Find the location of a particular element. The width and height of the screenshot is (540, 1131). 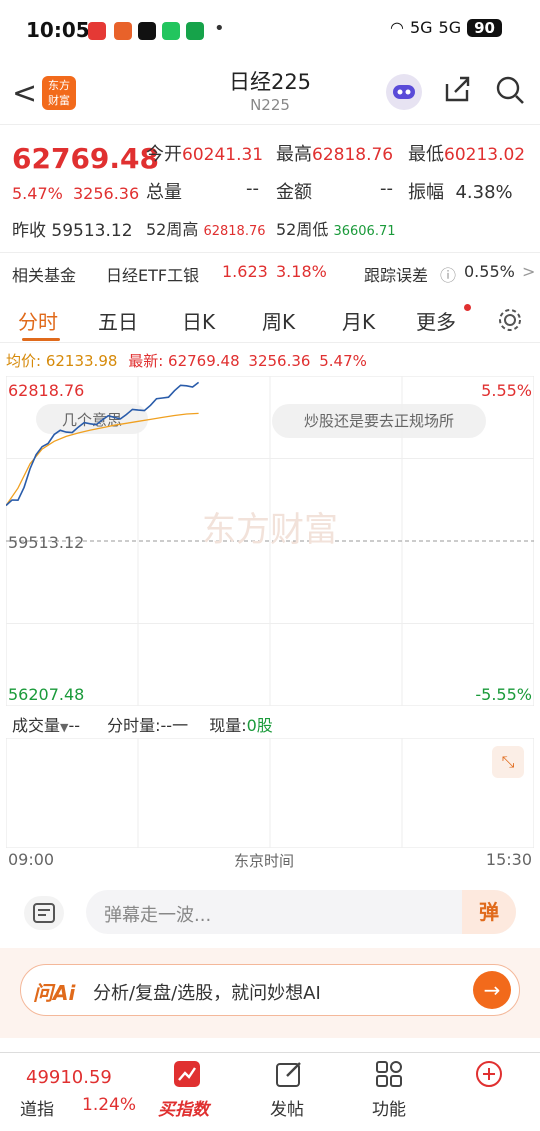

prev-close: 昨收 59513.12 is located at coordinates (72, 228).